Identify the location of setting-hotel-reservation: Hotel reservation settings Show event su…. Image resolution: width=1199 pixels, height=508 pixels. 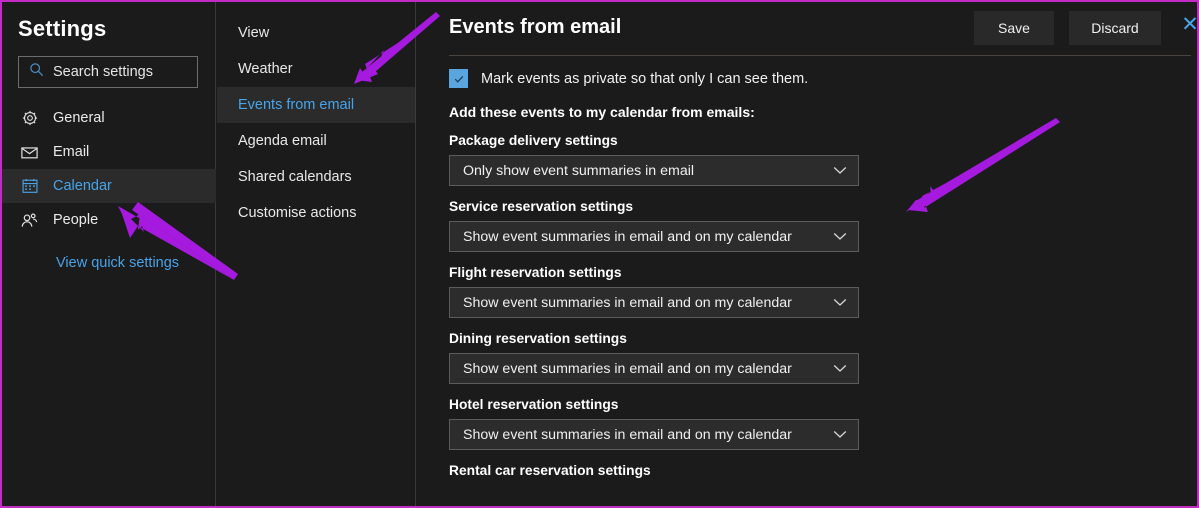
(807, 417).